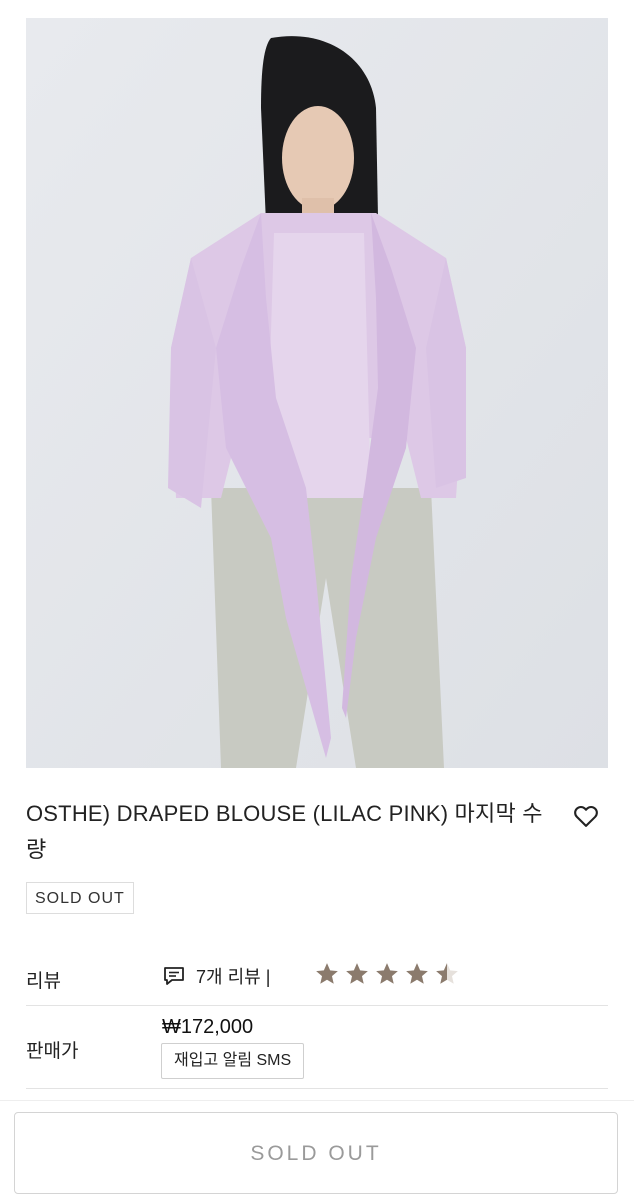 This screenshot has width=634, height=1201. Describe the element at coordinates (233, 1061) in the screenshot. I see `restock-sms-button: 재입고 알림 SMS` at that location.